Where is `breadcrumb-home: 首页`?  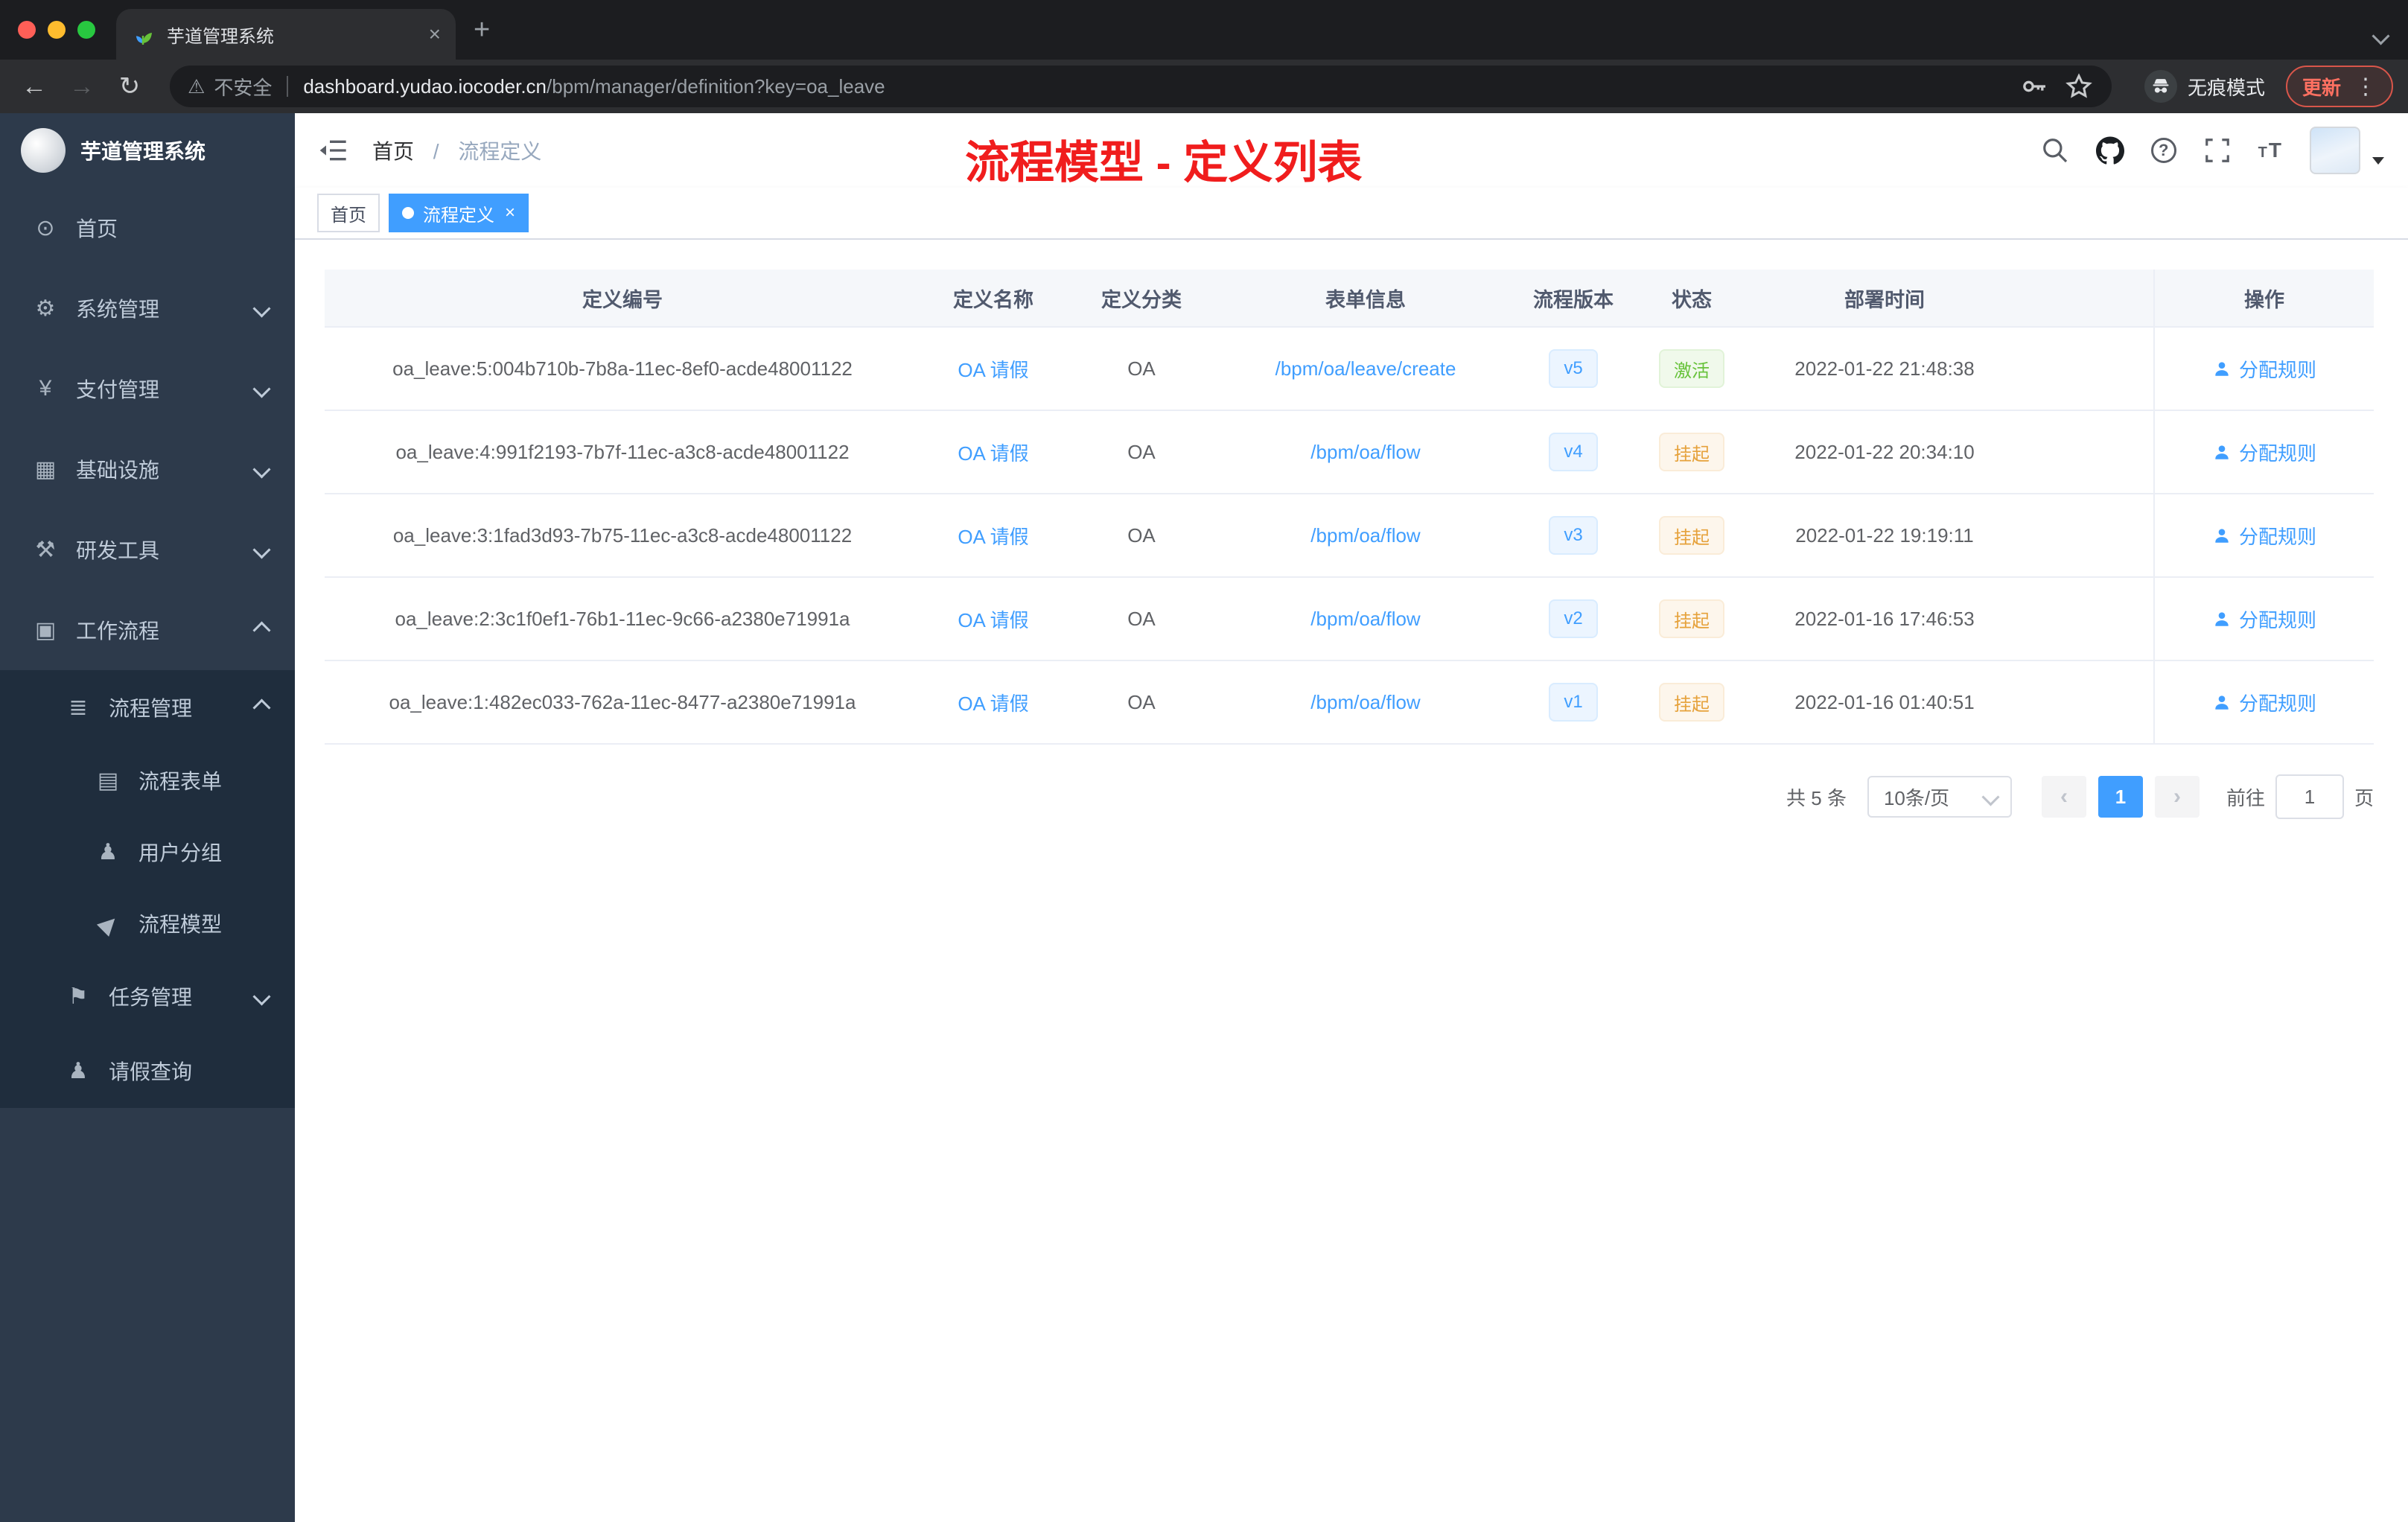 breadcrumb-home: 首页 is located at coordinates (393, 151).